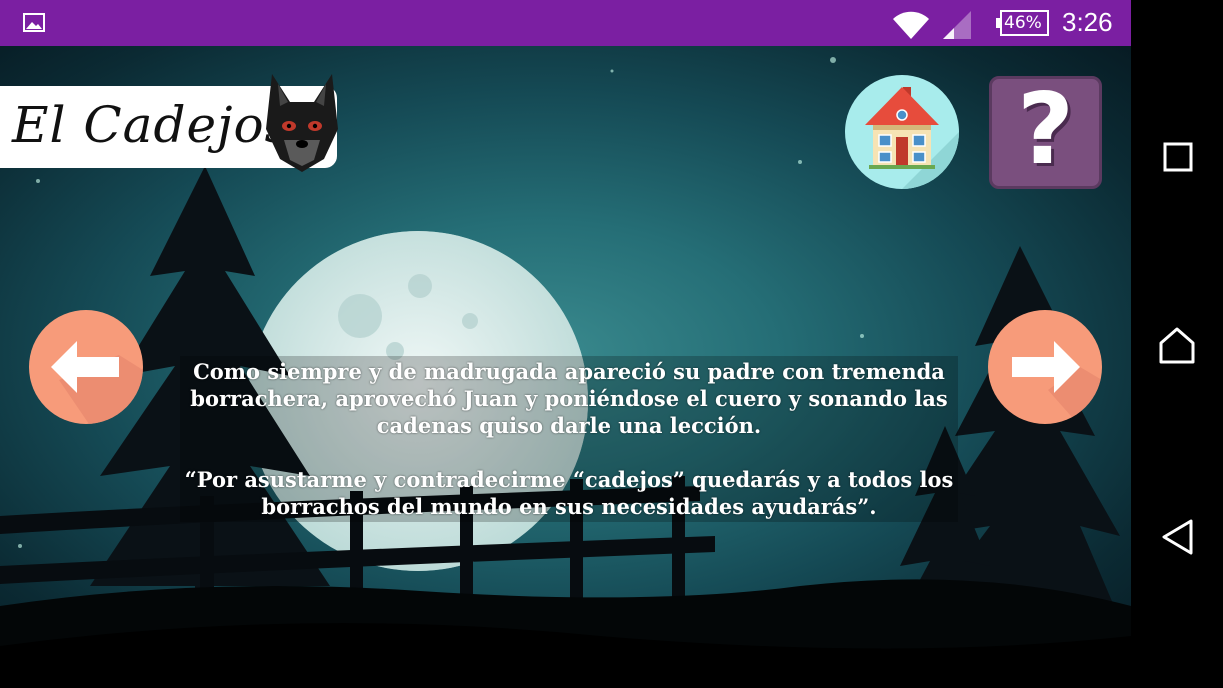 This screenshot has height=688, width=1223. I want to click on home-button, so click(902, 132).